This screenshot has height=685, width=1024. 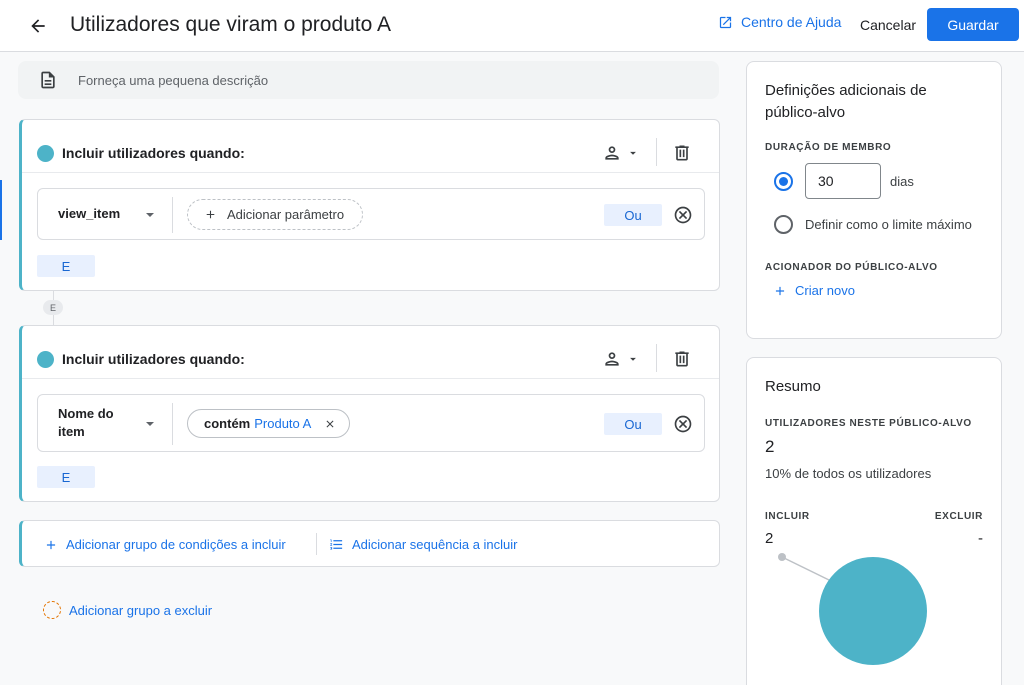 What do you see at coordinates (783, 224) in the screenshot?
I see `max-limit-radio` at bounding box center [783, 224].